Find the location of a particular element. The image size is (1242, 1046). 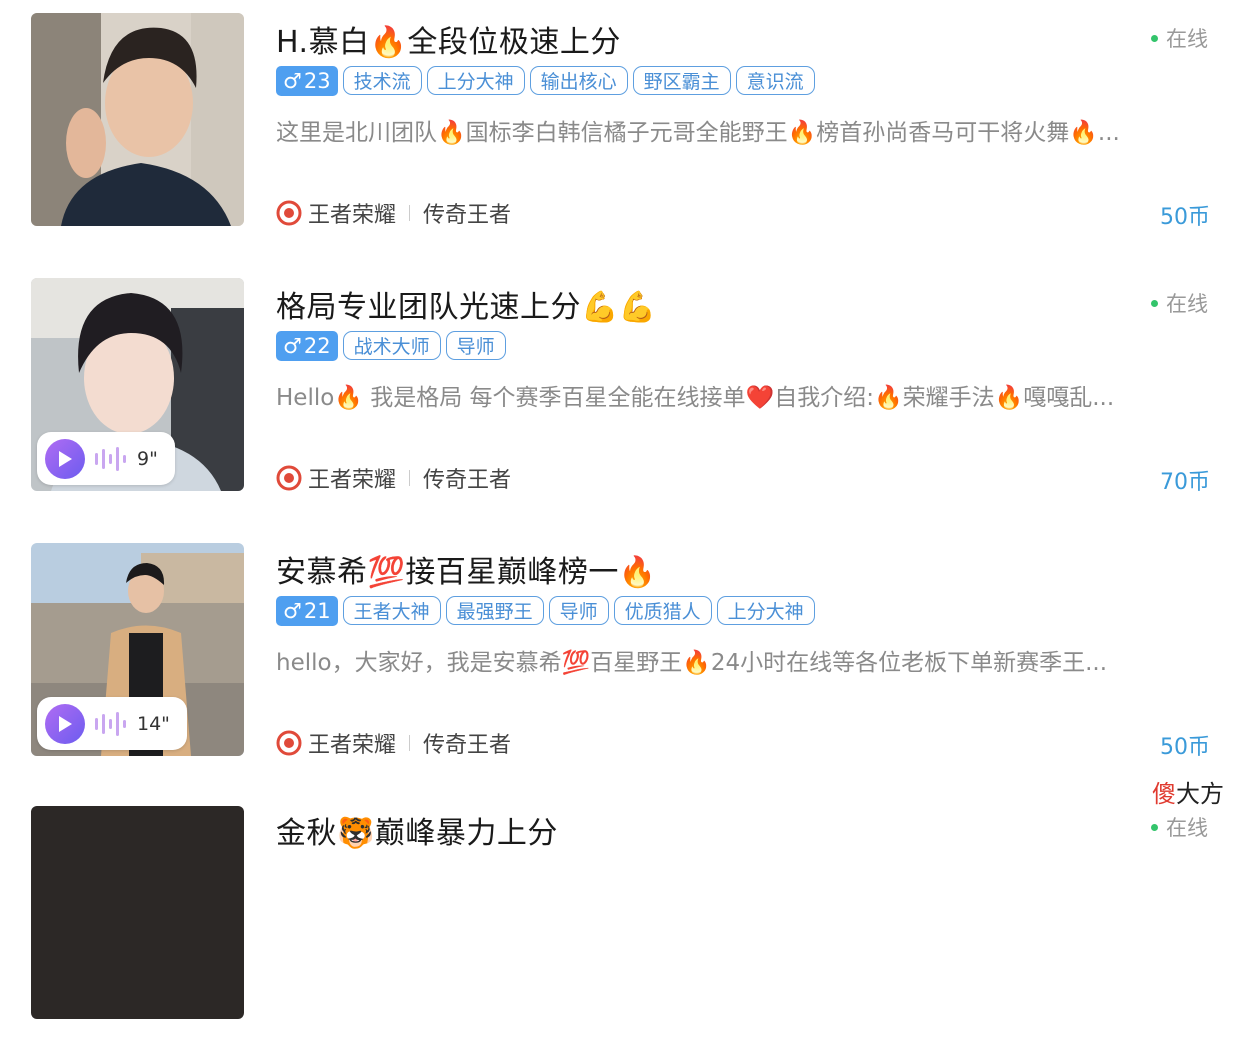

voice-duration: 9" is located at coordinates (147, 458).